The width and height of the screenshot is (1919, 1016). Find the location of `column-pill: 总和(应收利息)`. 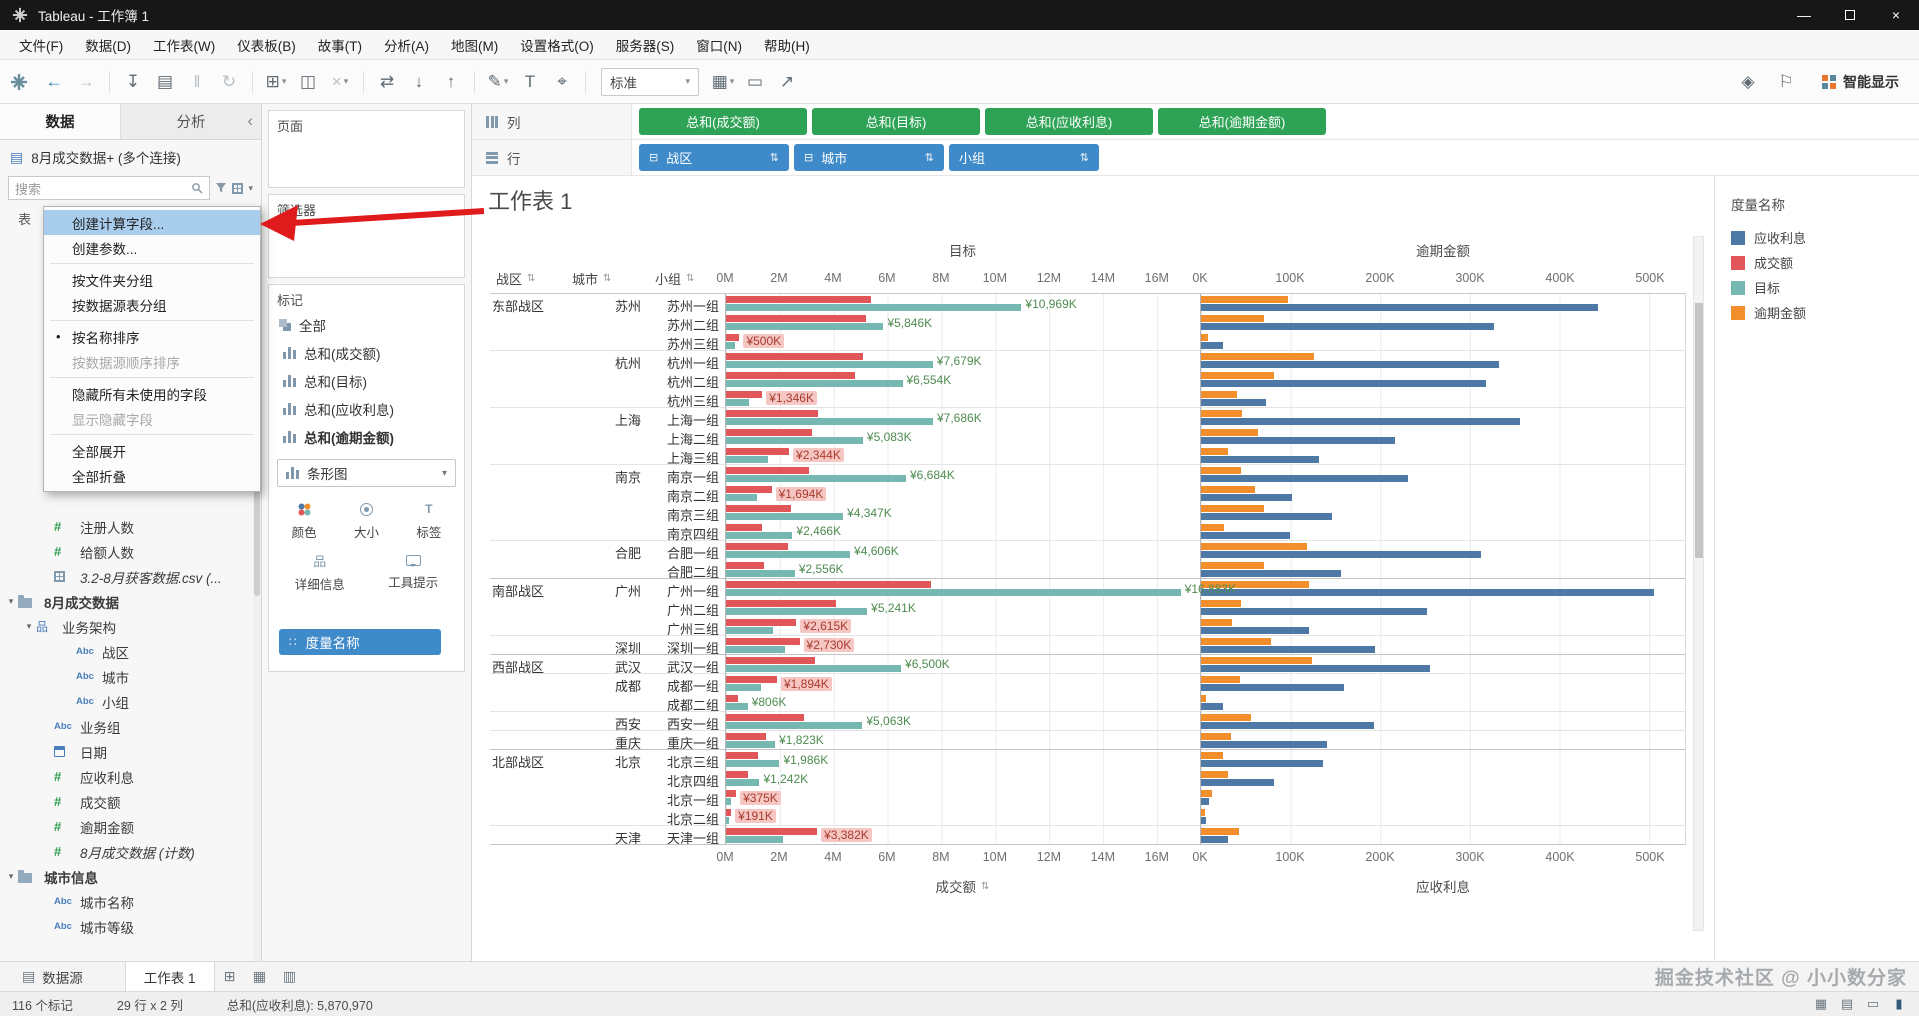

column-pill: 总和(应收利息) is located at coordinates (1069, 121).